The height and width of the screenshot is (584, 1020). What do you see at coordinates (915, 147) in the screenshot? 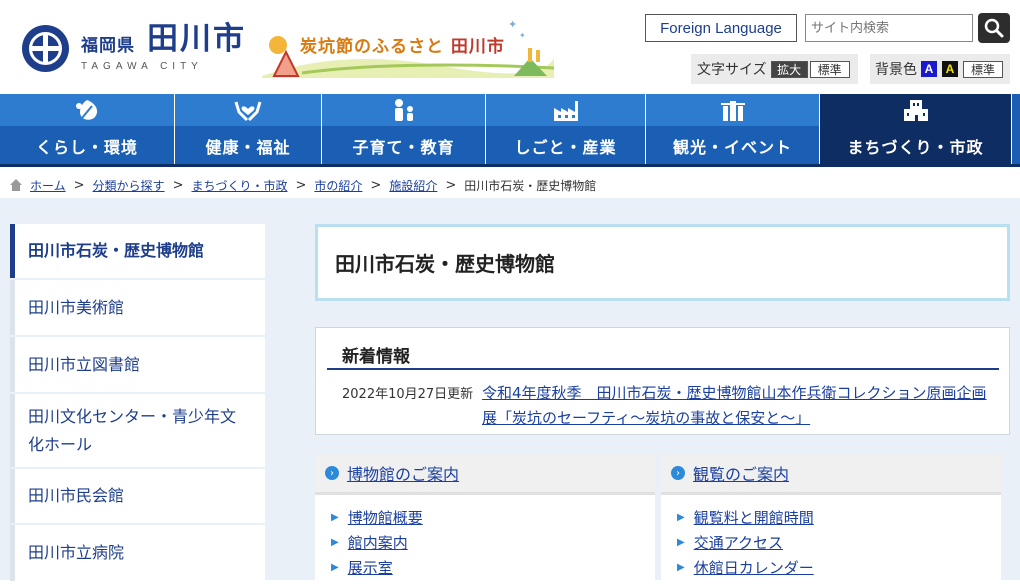
I see `nav-label: まちづくり・市政` at bounding box center [915, 147].